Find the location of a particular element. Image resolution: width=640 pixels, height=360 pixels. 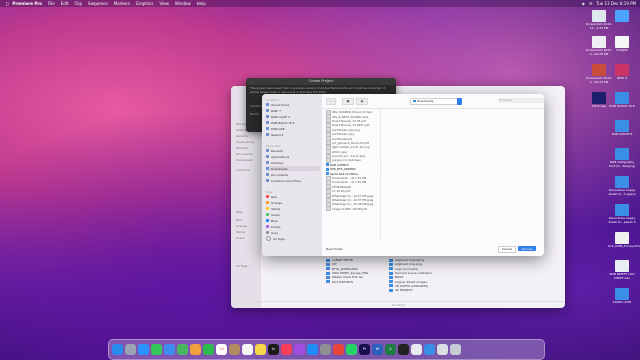

dock-finder-icon is located at coordinates (117, 349).